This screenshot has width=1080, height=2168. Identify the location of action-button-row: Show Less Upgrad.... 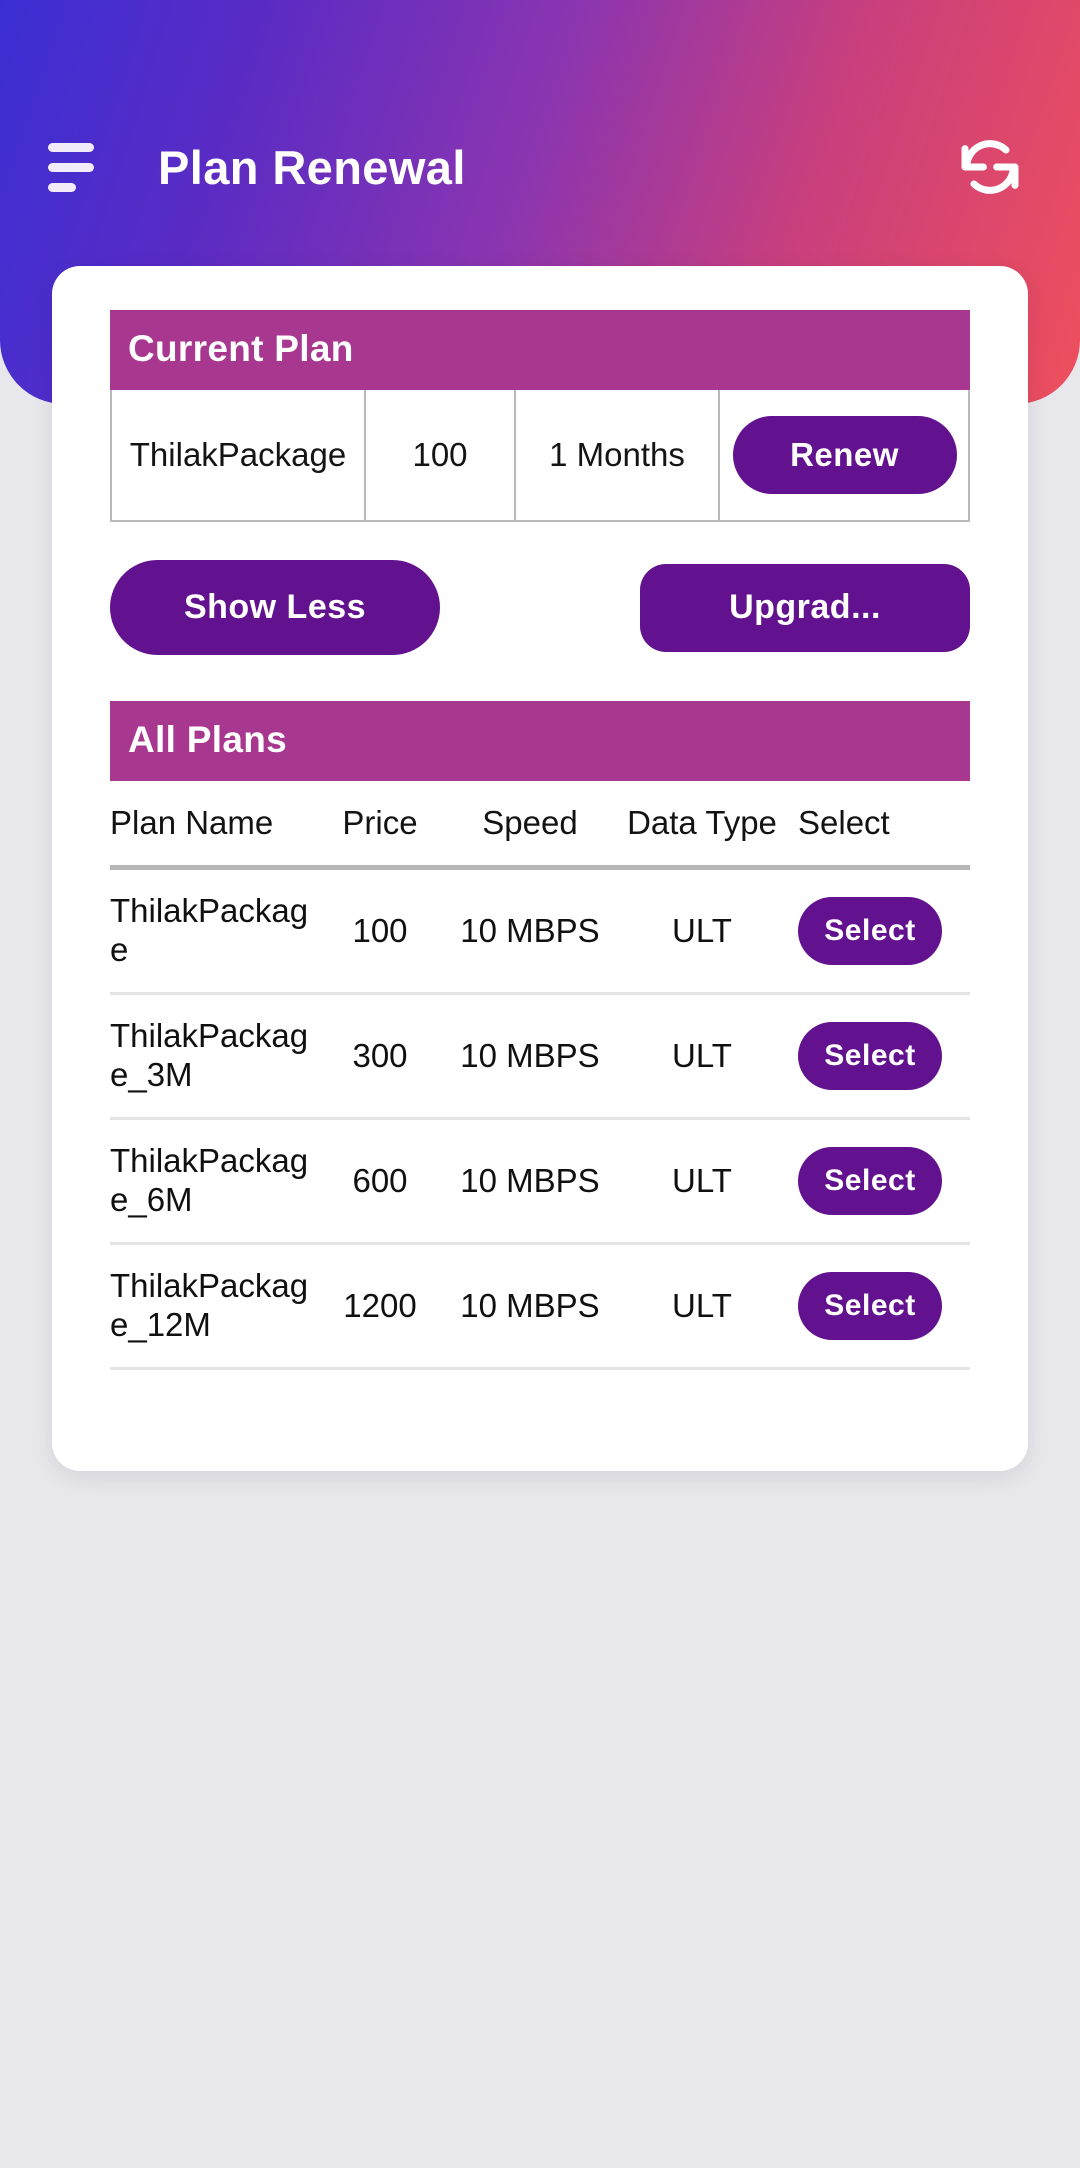
(540, 607).